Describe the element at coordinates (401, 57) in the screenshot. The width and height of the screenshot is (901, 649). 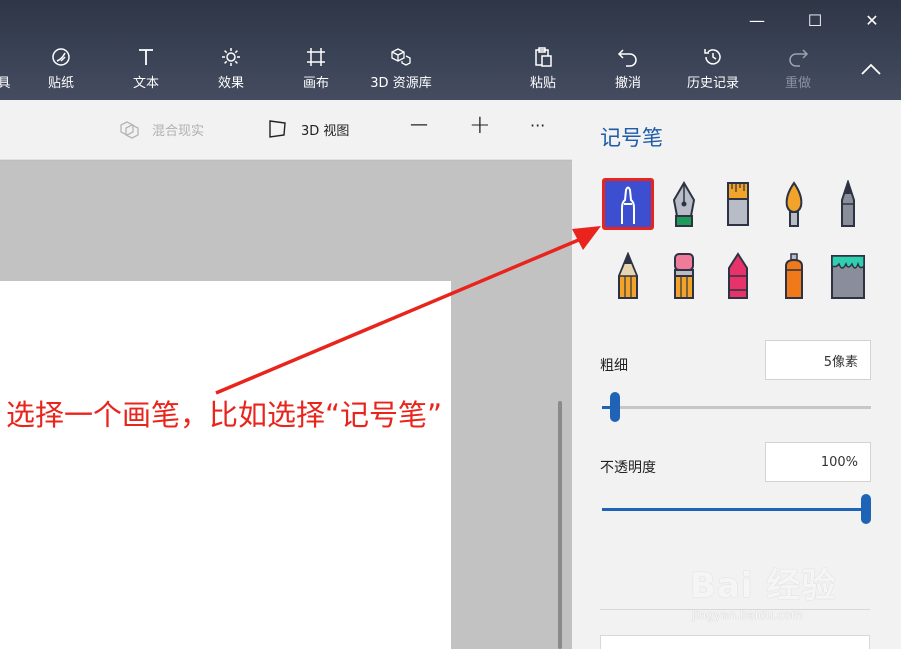
I see `3d-library-icon` at that location.